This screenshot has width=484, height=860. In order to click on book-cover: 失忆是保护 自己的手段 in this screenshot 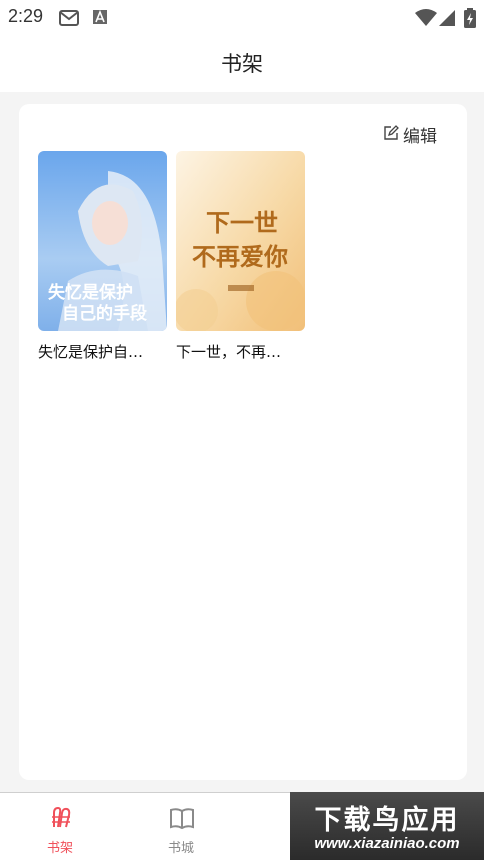, I will do `click(102, 241)`.